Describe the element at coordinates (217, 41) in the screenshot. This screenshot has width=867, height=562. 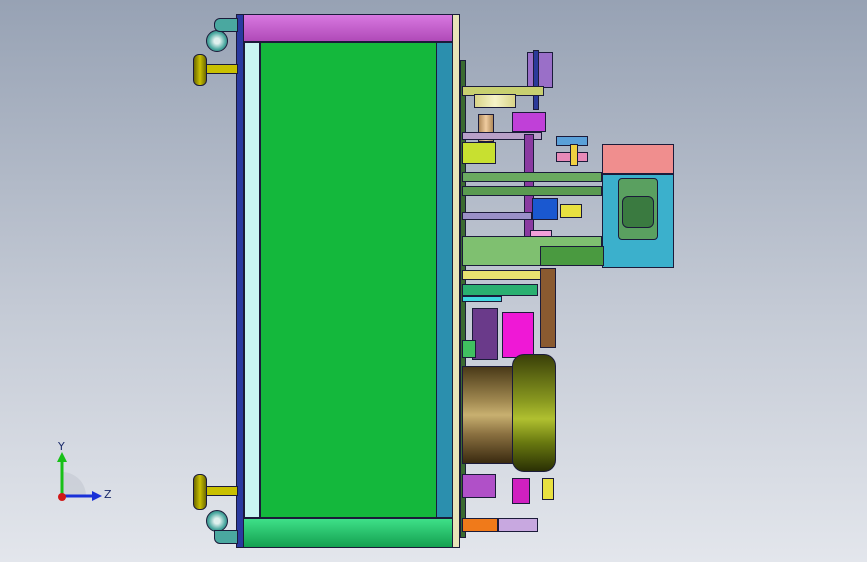
I see `caster-wheel-top` at that location.